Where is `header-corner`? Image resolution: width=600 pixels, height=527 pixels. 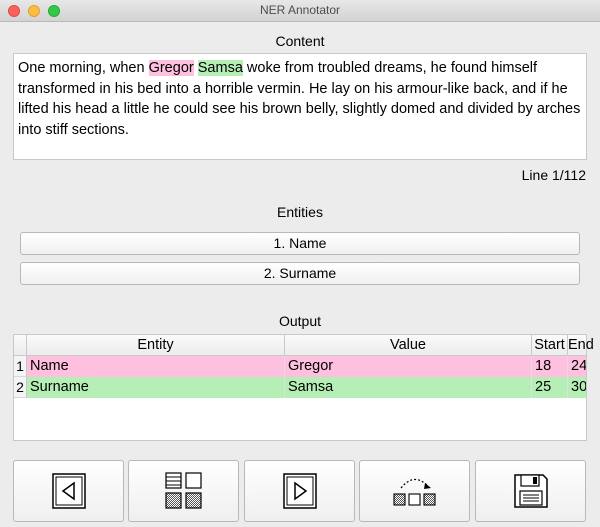 header-corner is located at coordinates (20, 345).